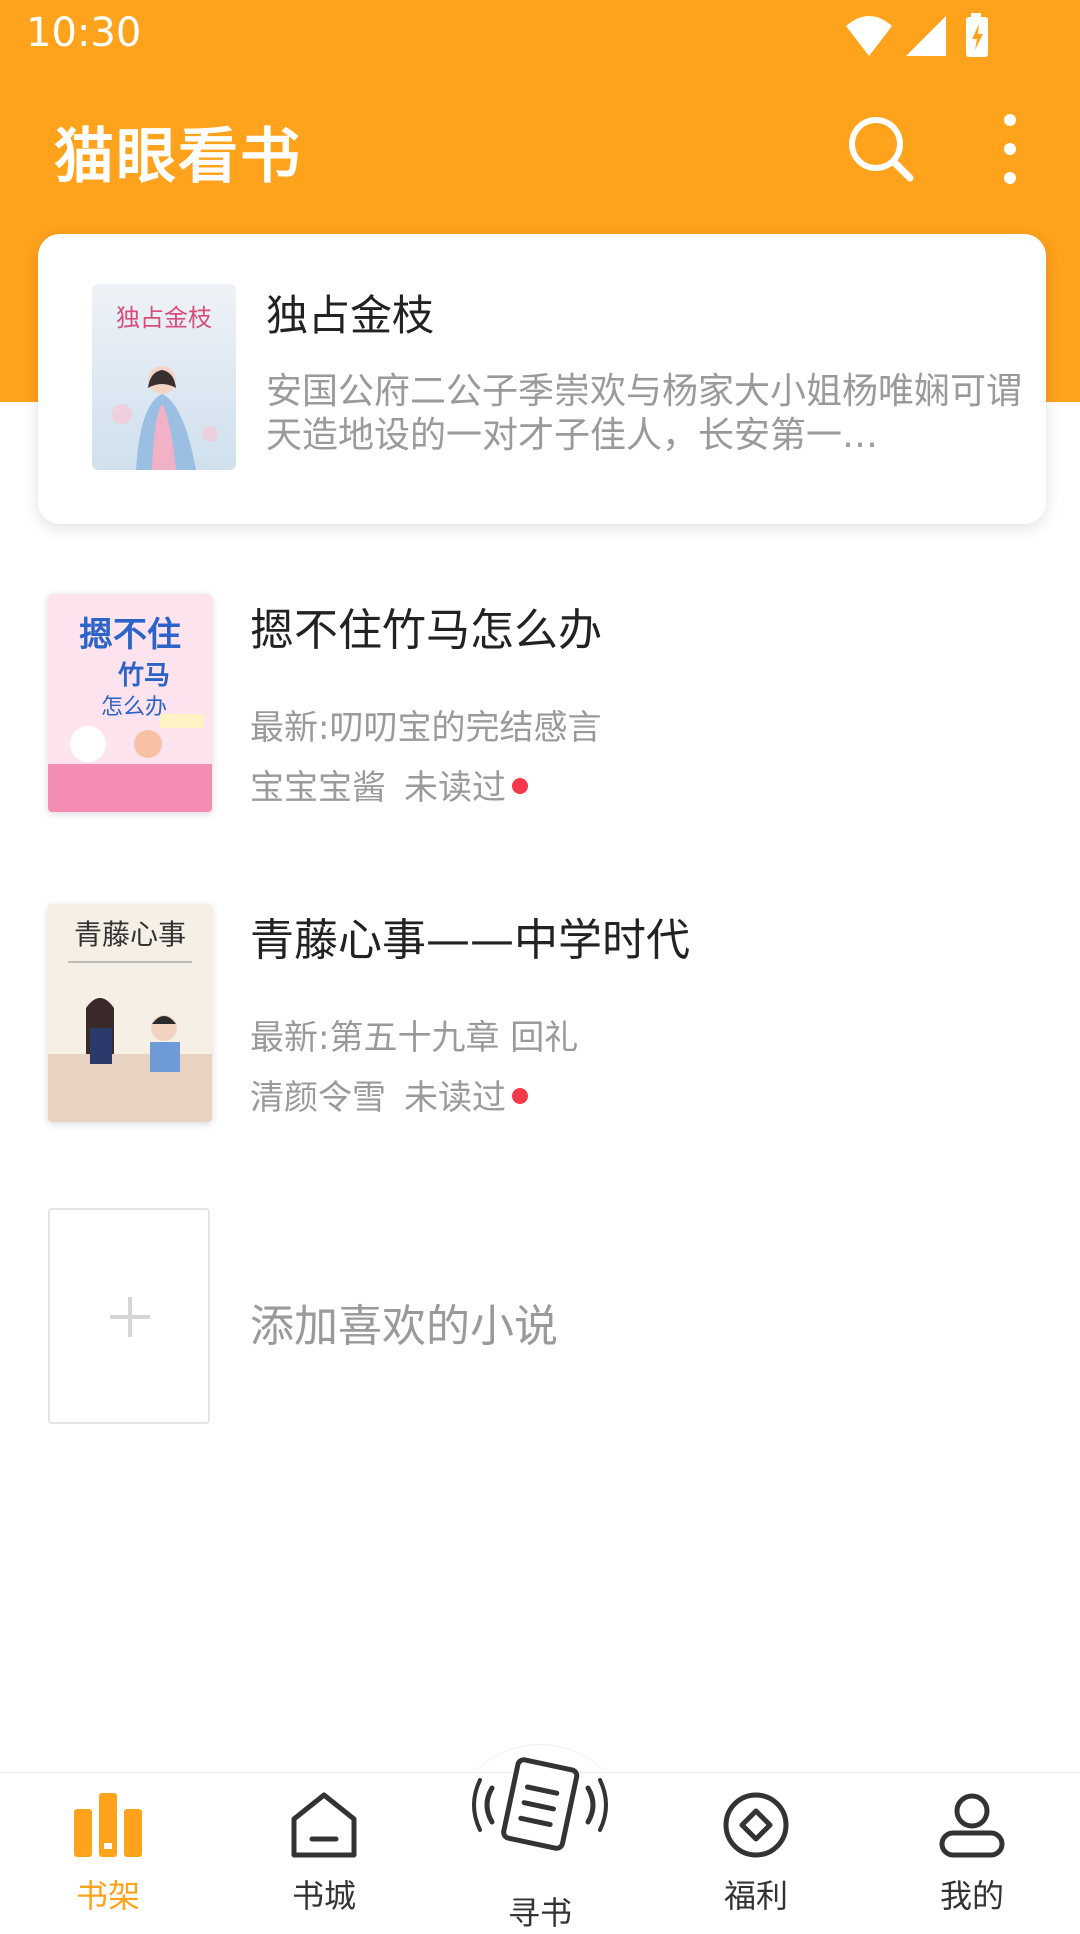 The height and width of the screenshot is (1934, 1080). Describe the element at coordinates (108, 1825) in the screenshot. I see `bookshelf-icon` at that location.